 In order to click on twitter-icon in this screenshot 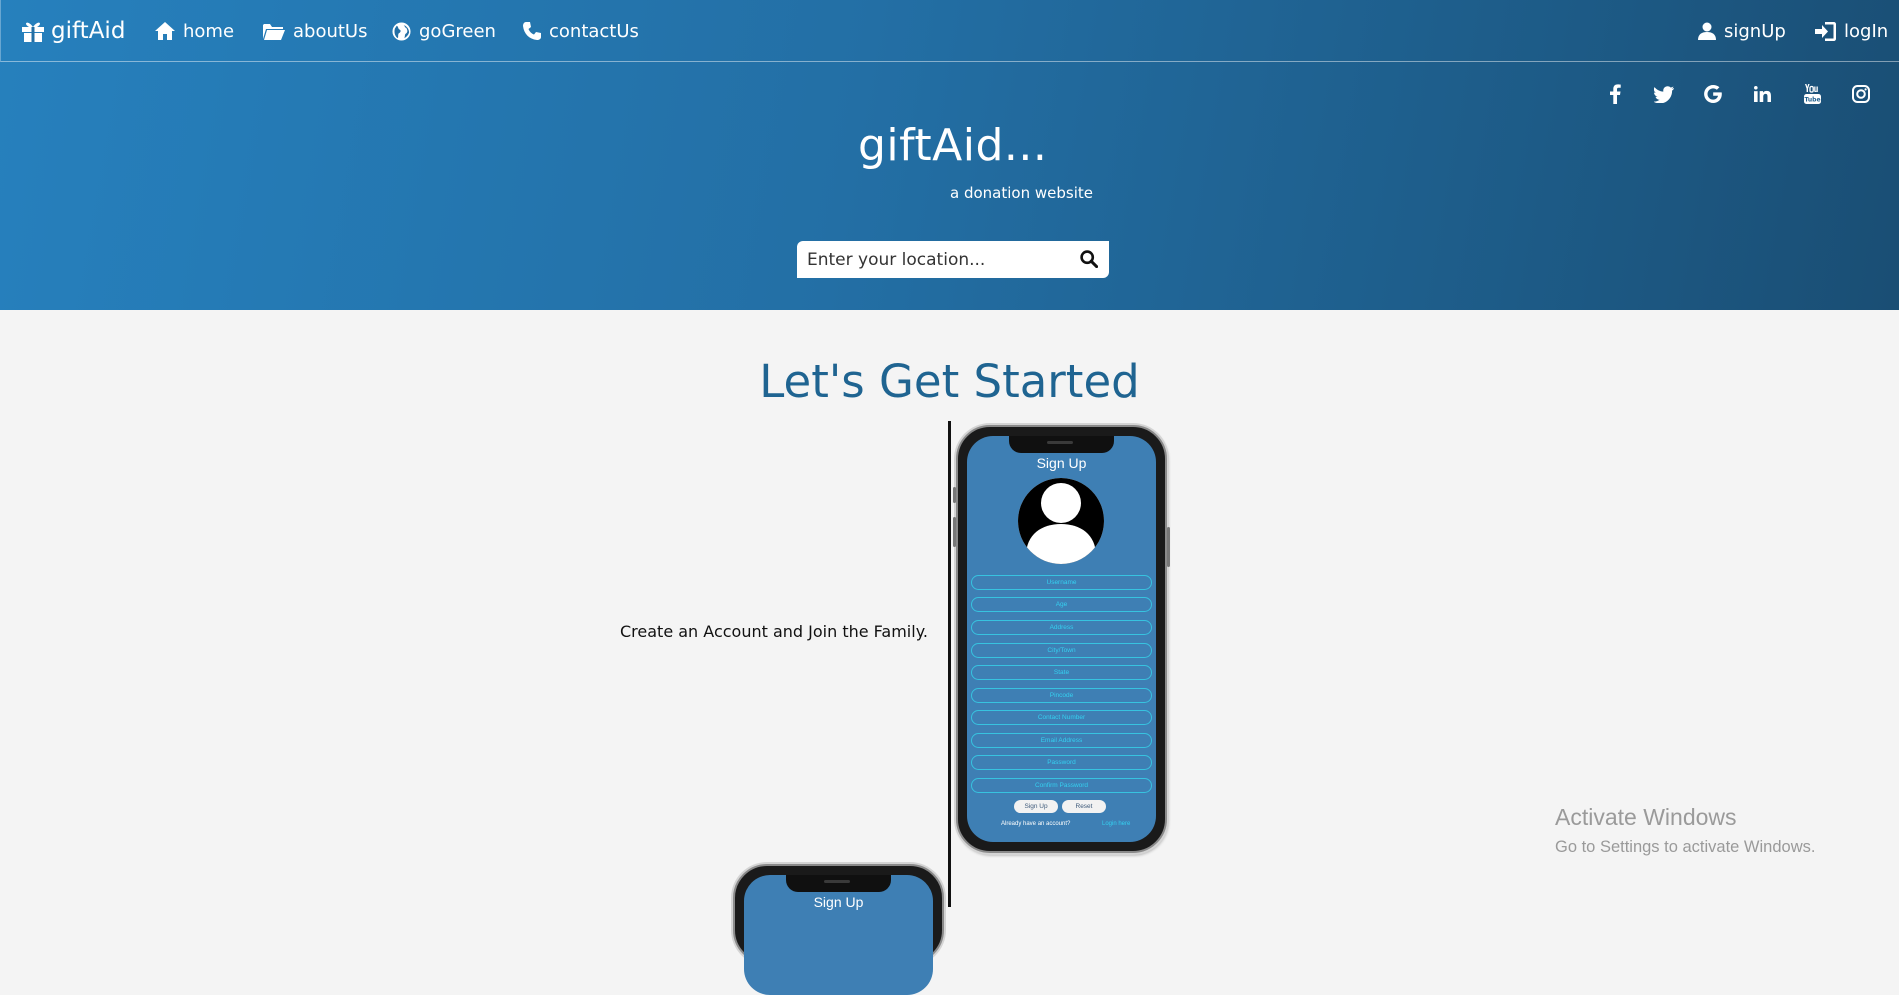, I will do `click(1664, 94)`.